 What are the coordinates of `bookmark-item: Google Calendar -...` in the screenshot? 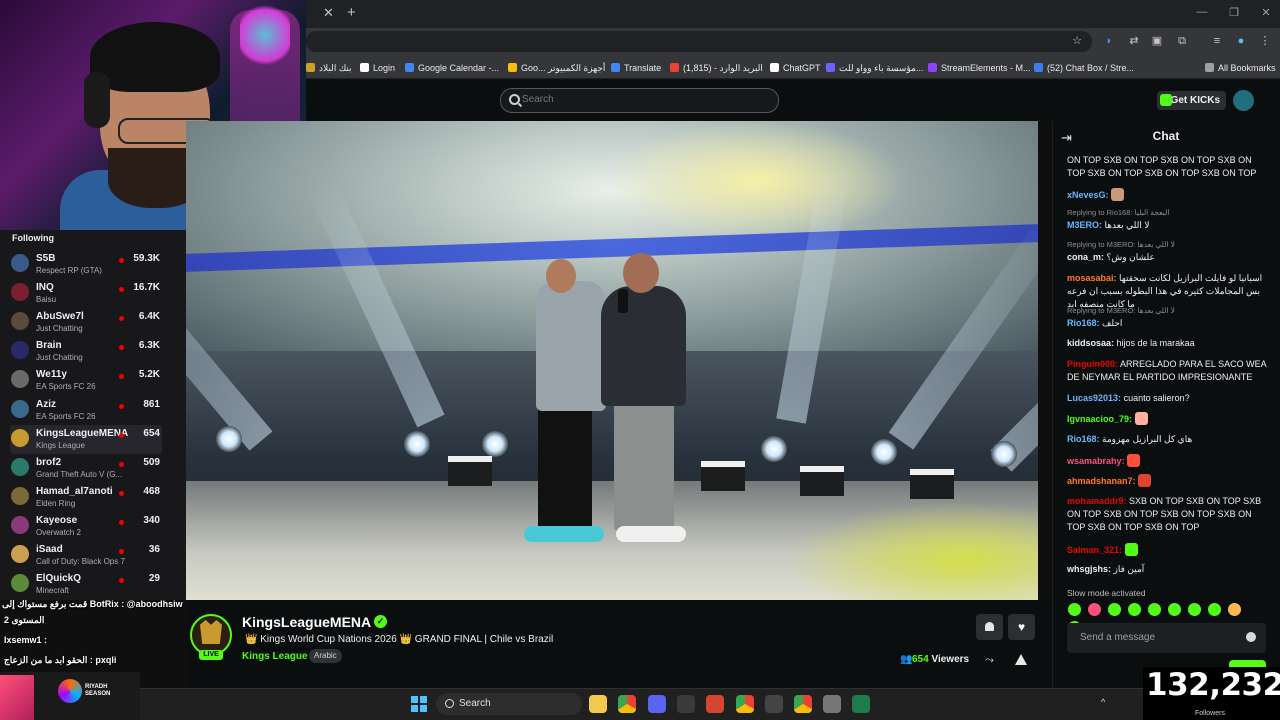 It's located at (452, 68).